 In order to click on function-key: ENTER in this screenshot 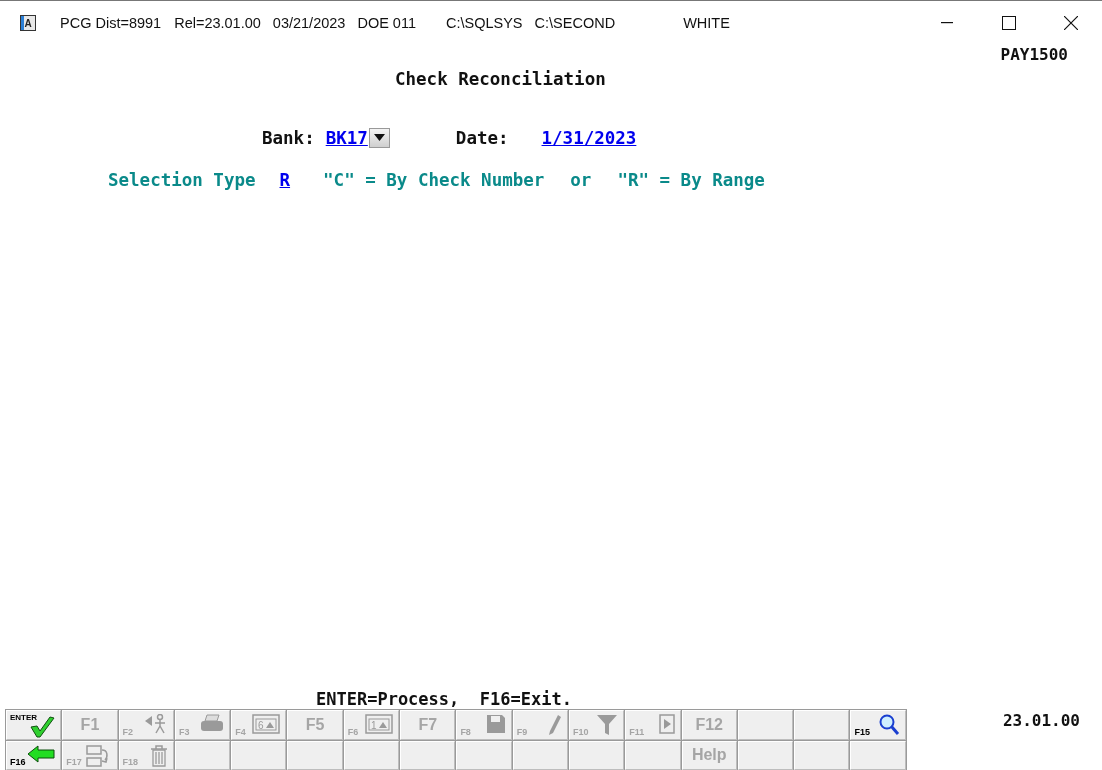, I will do `click(34, 725)`.